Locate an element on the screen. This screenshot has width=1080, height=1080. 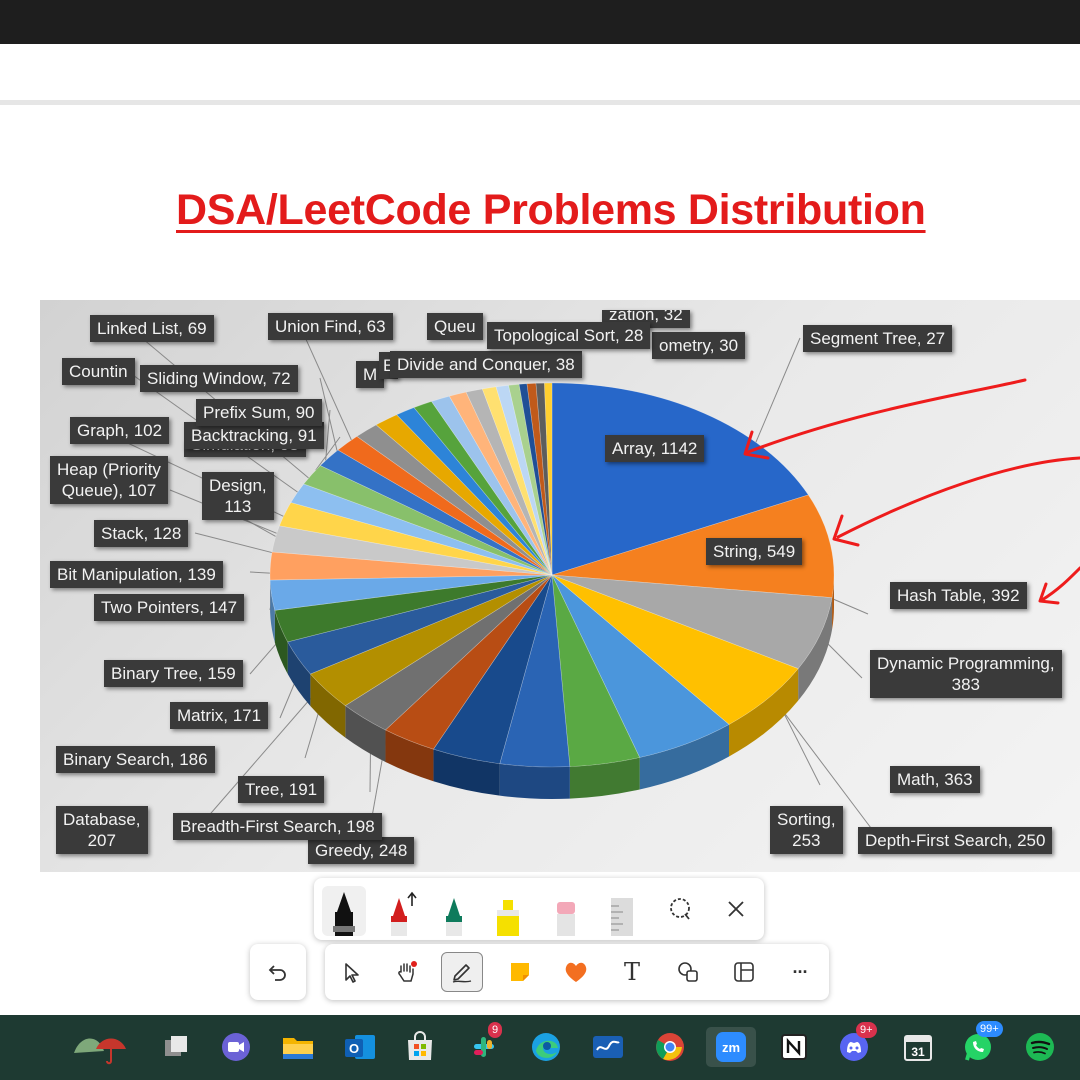
label-design: Design, 113 is located at coordinates (238, 496).